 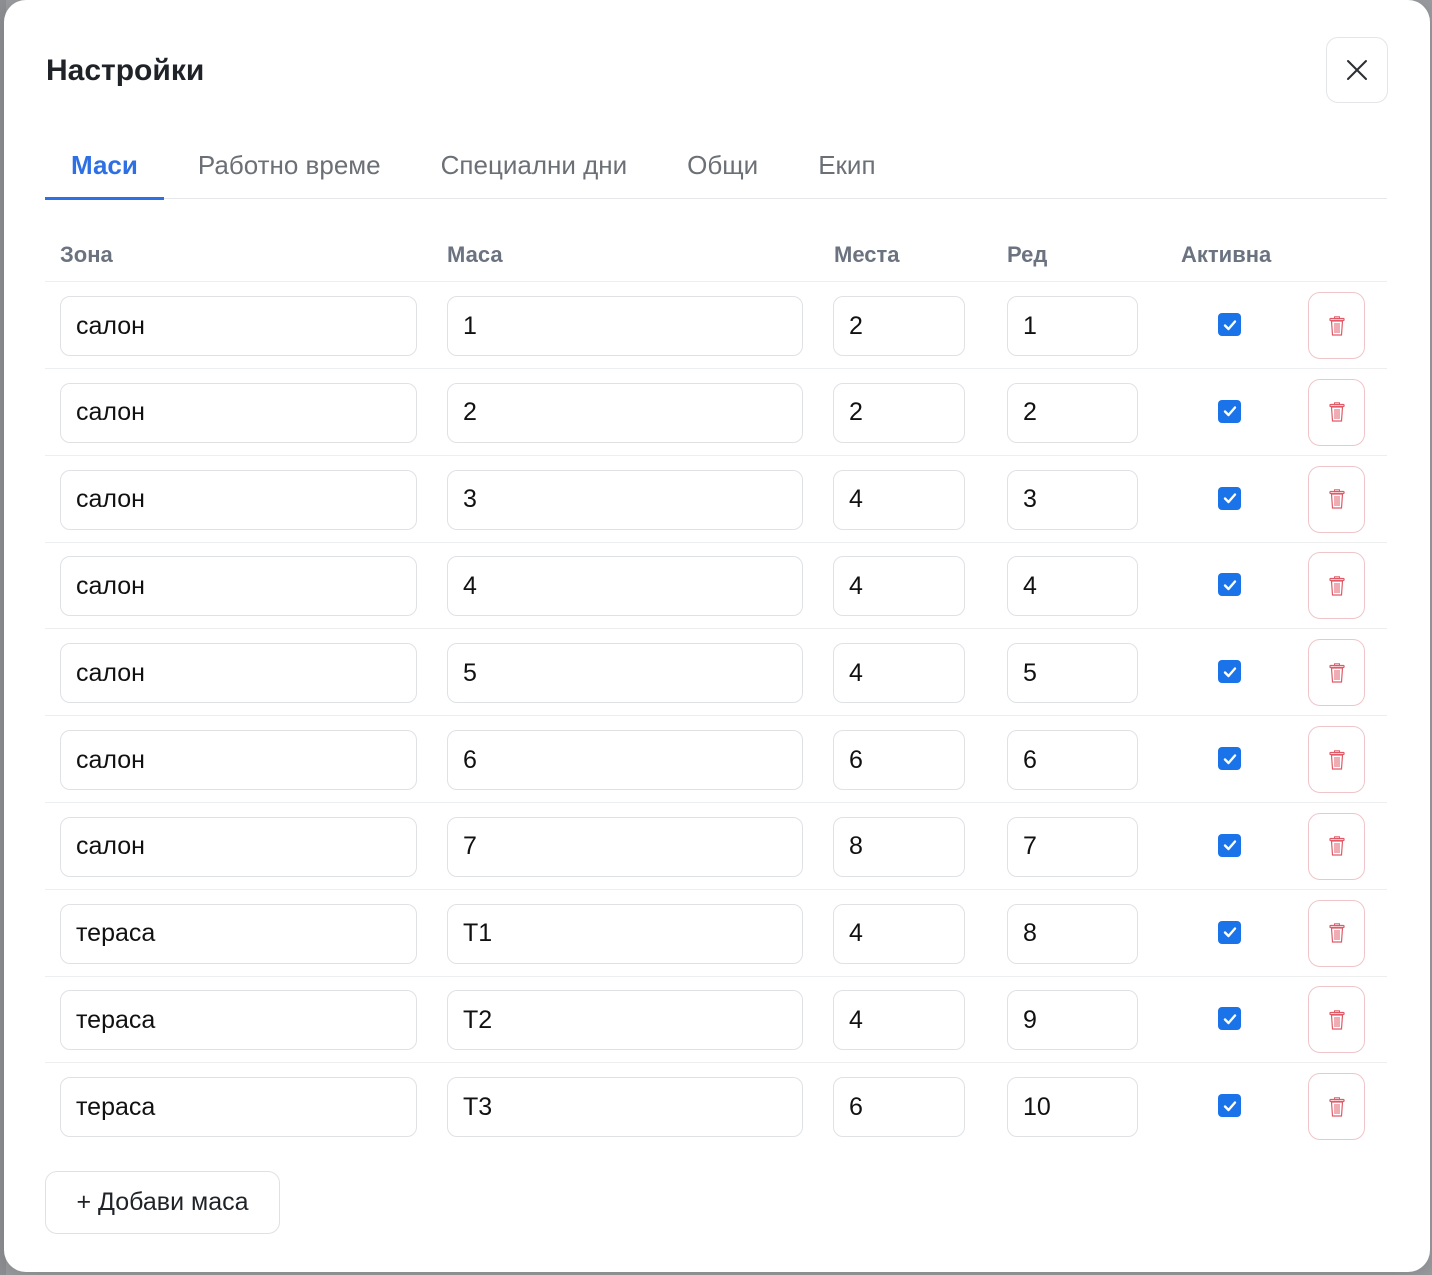 What do you see at coordinates (1226, 254) in the screenshot?
I see `header-active: Активна` at bounding box center [1226, 254].